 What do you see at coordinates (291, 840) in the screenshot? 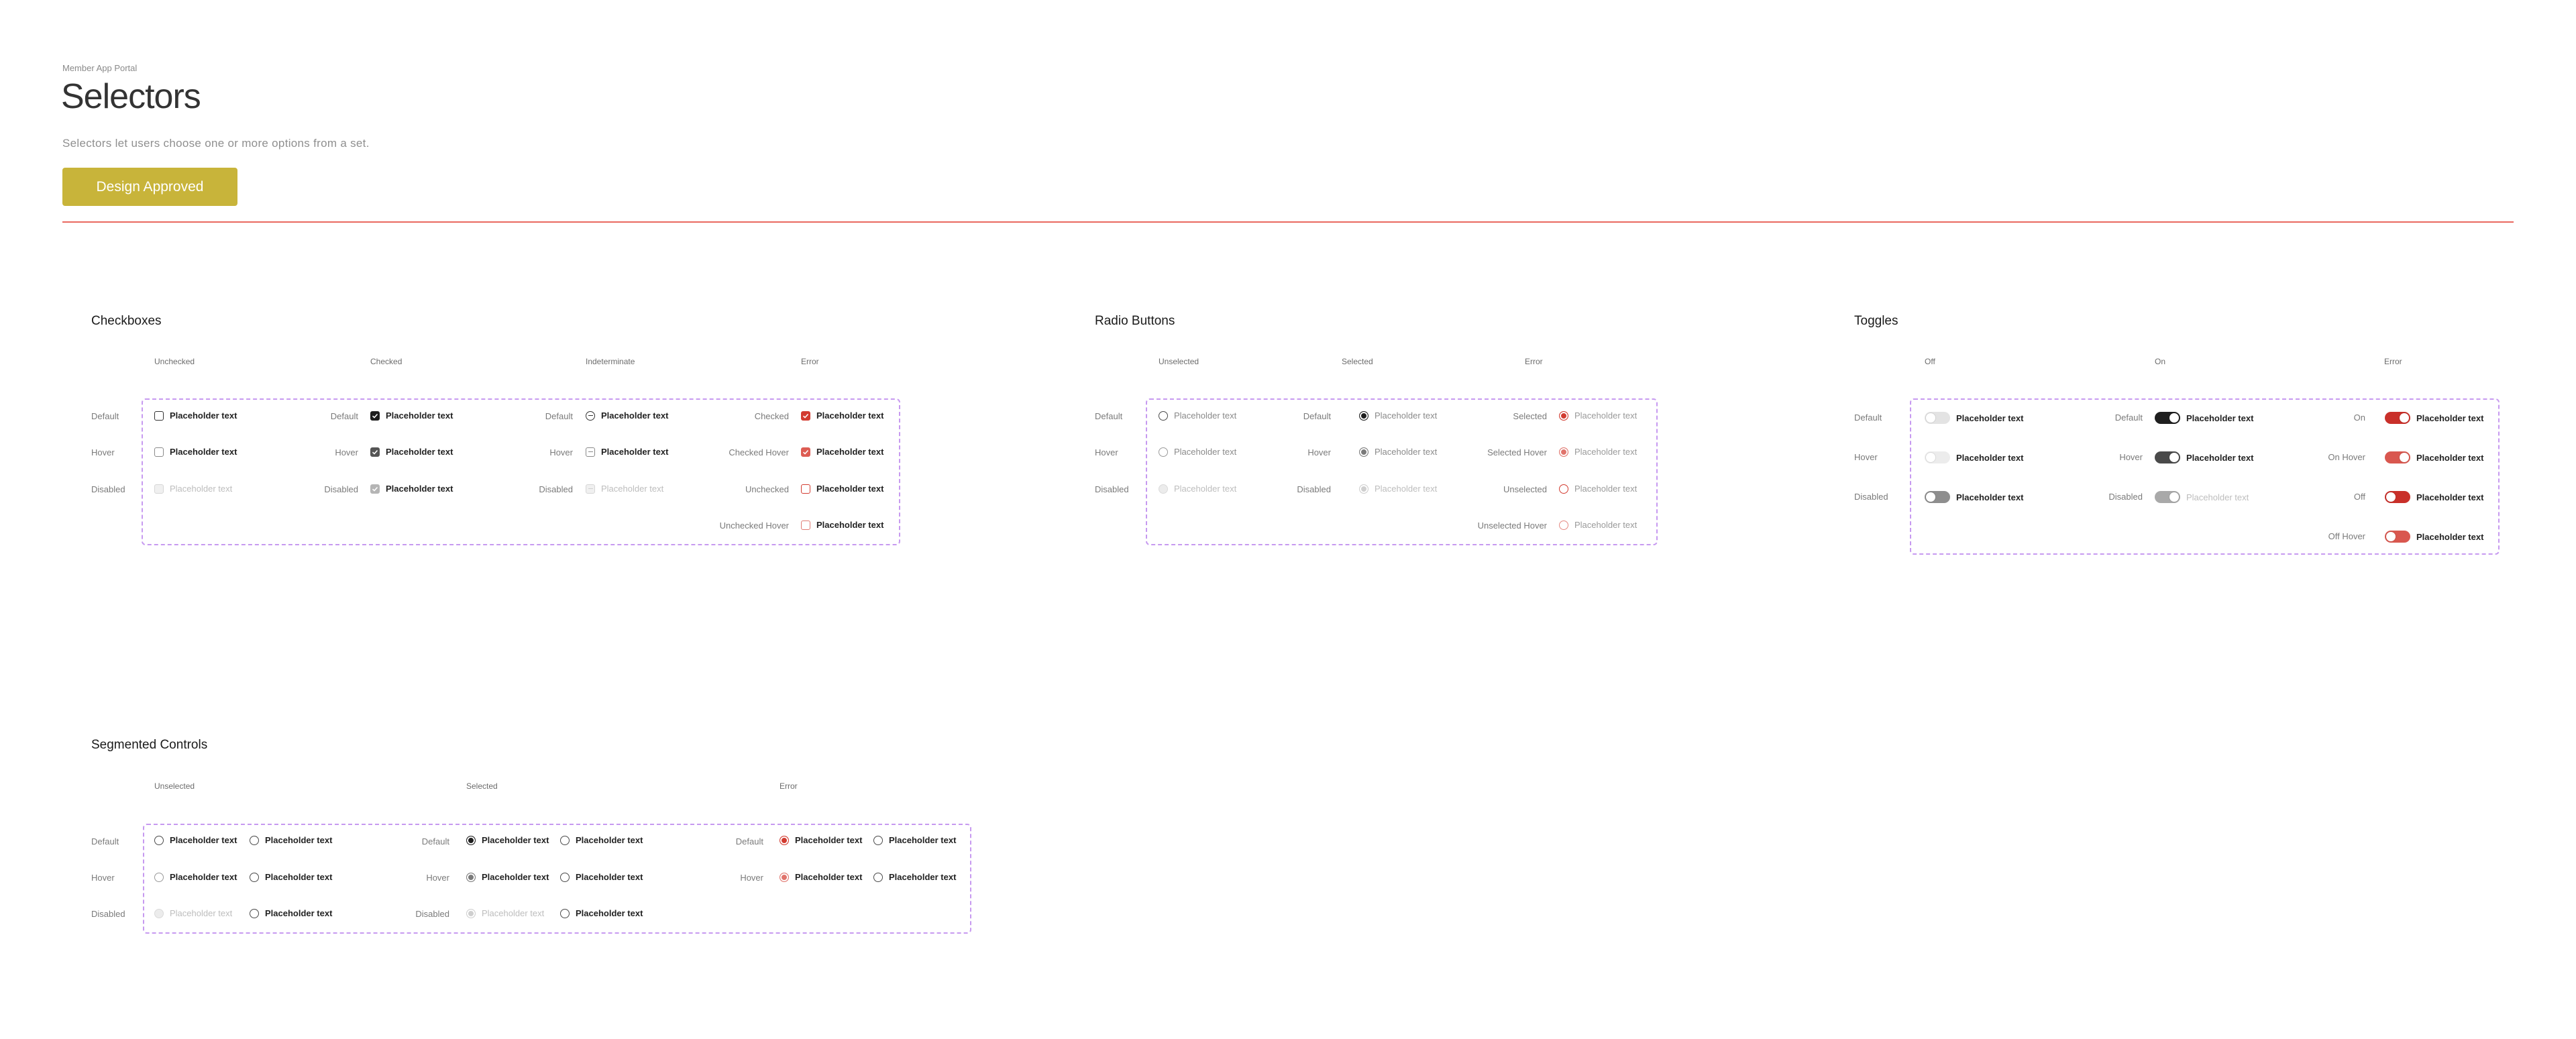
I see `segment-unselected-default-2: Placeholder text` at bounding box center [291, 840].